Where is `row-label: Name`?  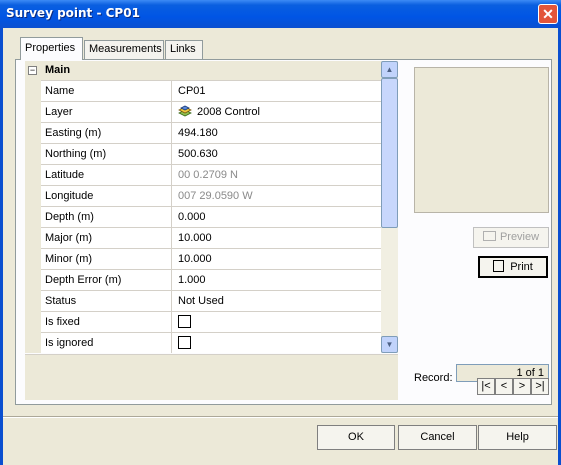
row-label: Name is located at coordinates (106, 91).